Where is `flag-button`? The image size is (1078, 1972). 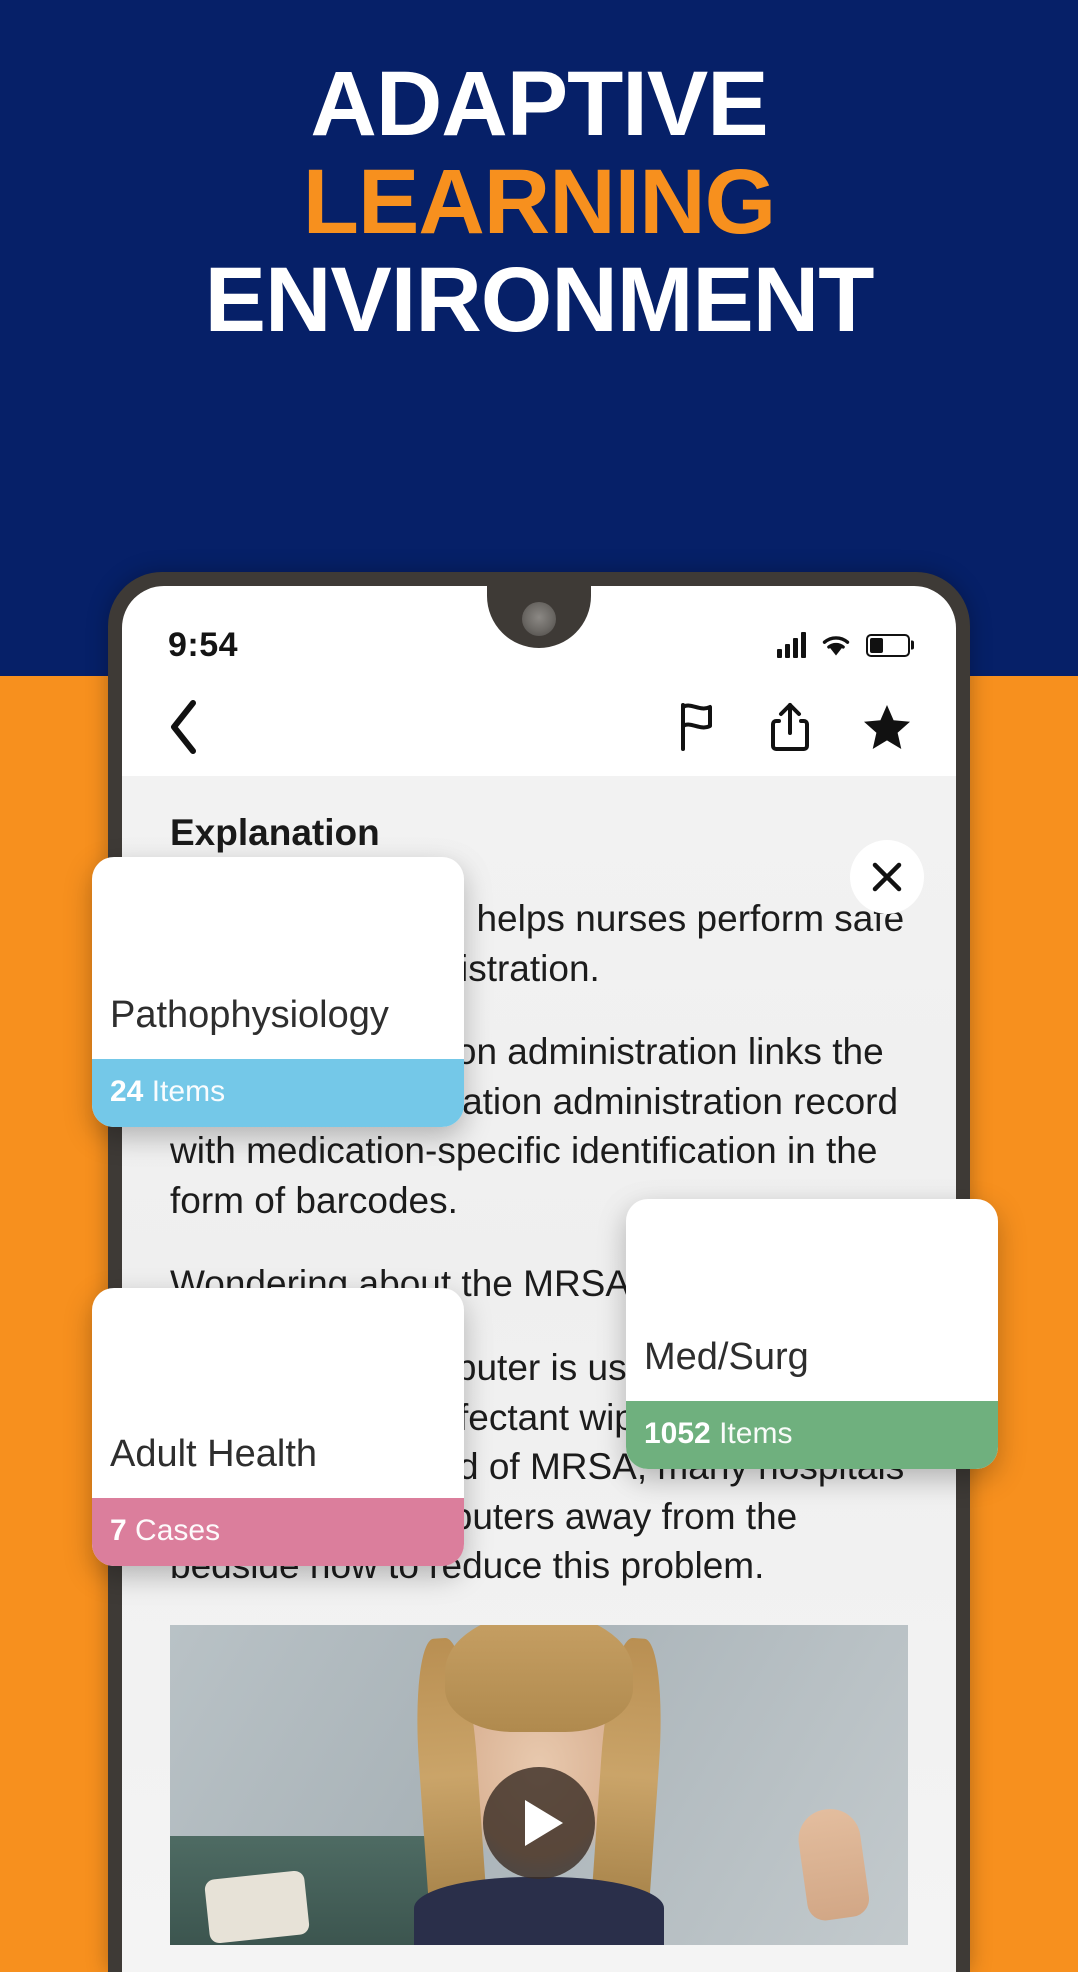 flag-button is located at coordinates (697, 727).